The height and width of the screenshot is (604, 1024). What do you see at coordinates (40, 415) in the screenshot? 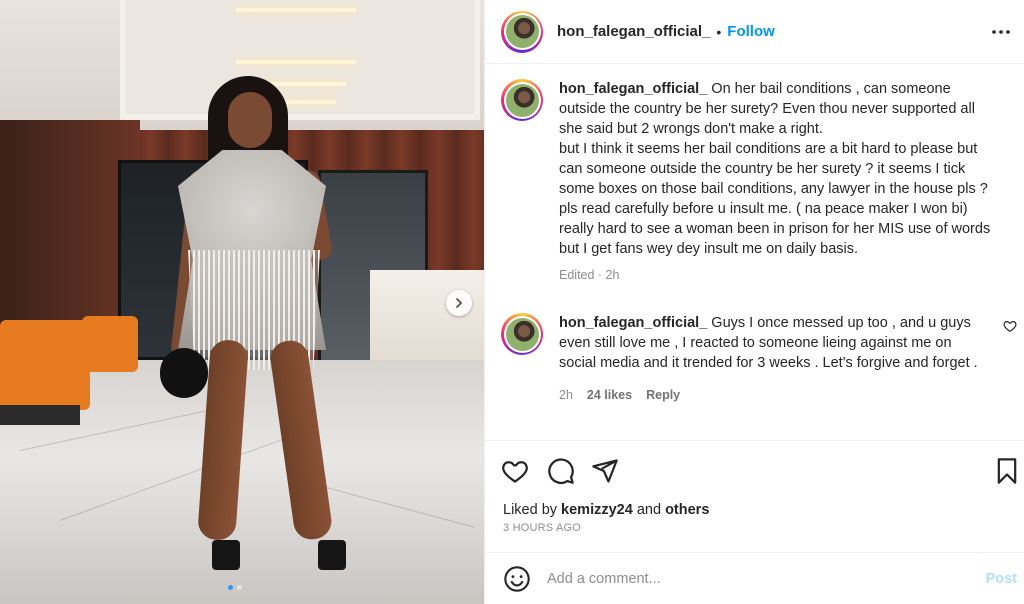
I see `photo-chair-base` at bounding box center [40, 415].